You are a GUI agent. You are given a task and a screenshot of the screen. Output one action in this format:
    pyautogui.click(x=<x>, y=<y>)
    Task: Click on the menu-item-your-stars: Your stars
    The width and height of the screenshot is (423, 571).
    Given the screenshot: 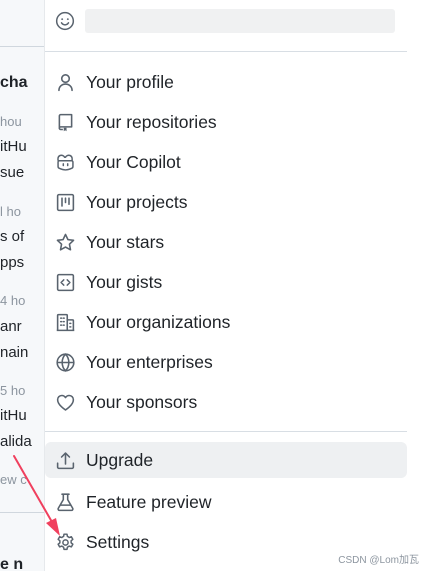 What is the action you would take?
    pyautogui.click(x=226, y=242)
    